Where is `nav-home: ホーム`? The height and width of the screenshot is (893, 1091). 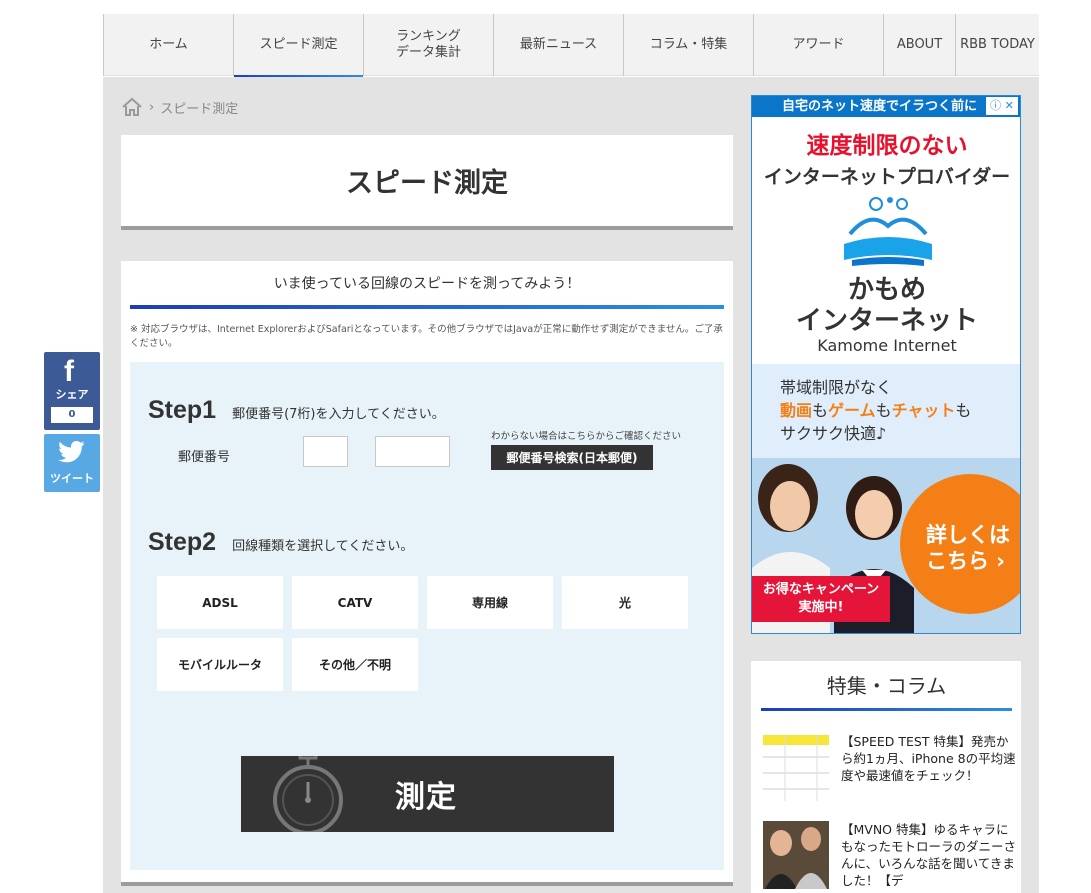
nav-home: ホーム is located at coordinates (168, 45).